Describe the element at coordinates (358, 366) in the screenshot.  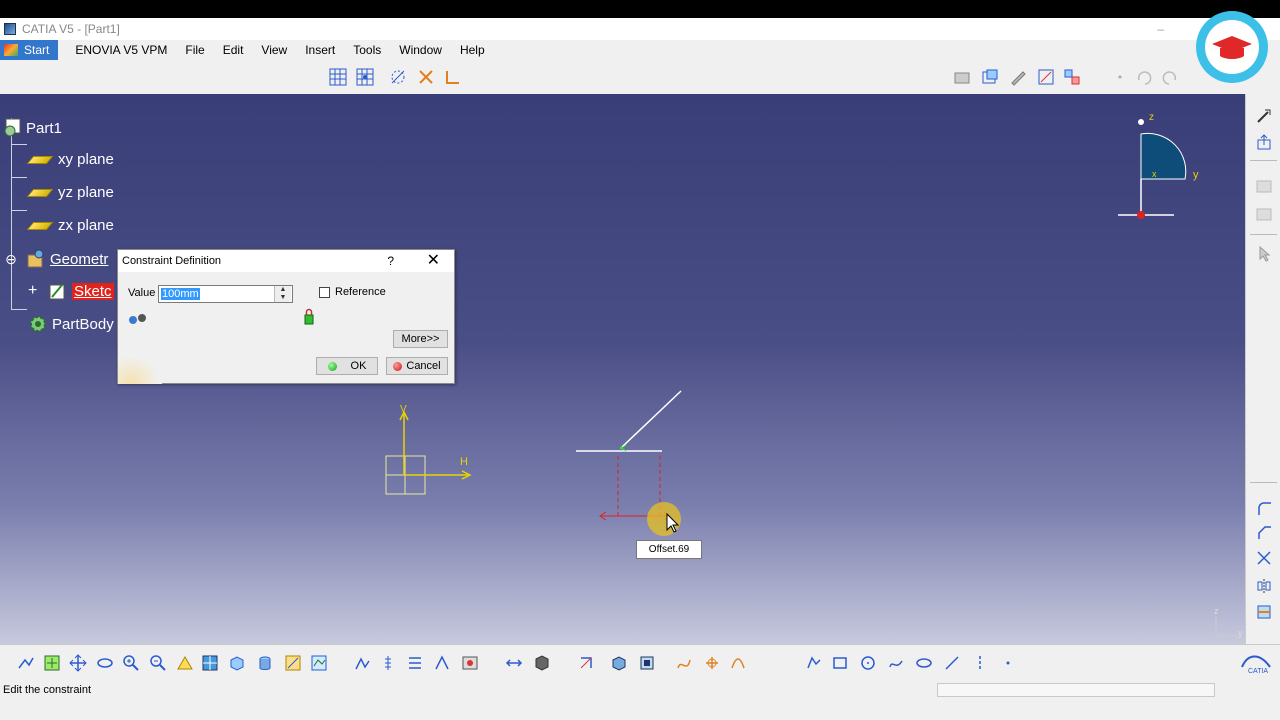
I see `ok-button-label: OK` at that location.